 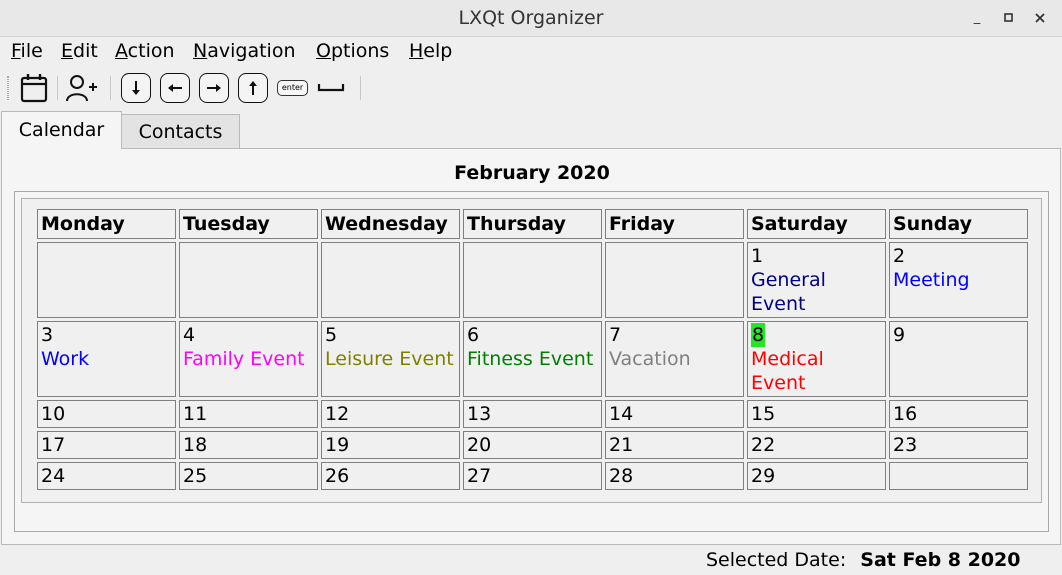 I want to click on arrow-left-key-button, so click(x=175, y=88).